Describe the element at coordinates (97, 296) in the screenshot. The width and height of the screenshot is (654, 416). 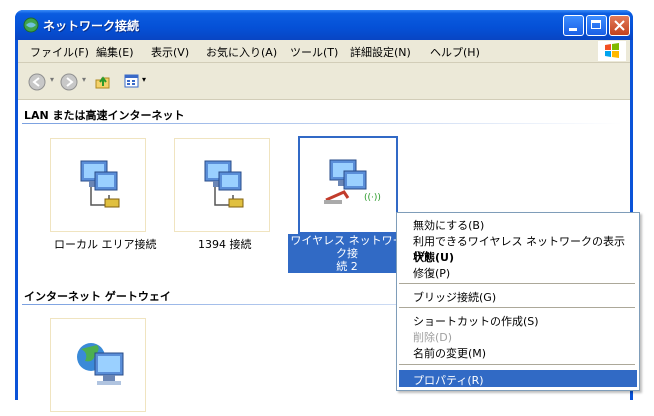
I see `group-header-gateway: インターネット ゲートウェイ` at that location.